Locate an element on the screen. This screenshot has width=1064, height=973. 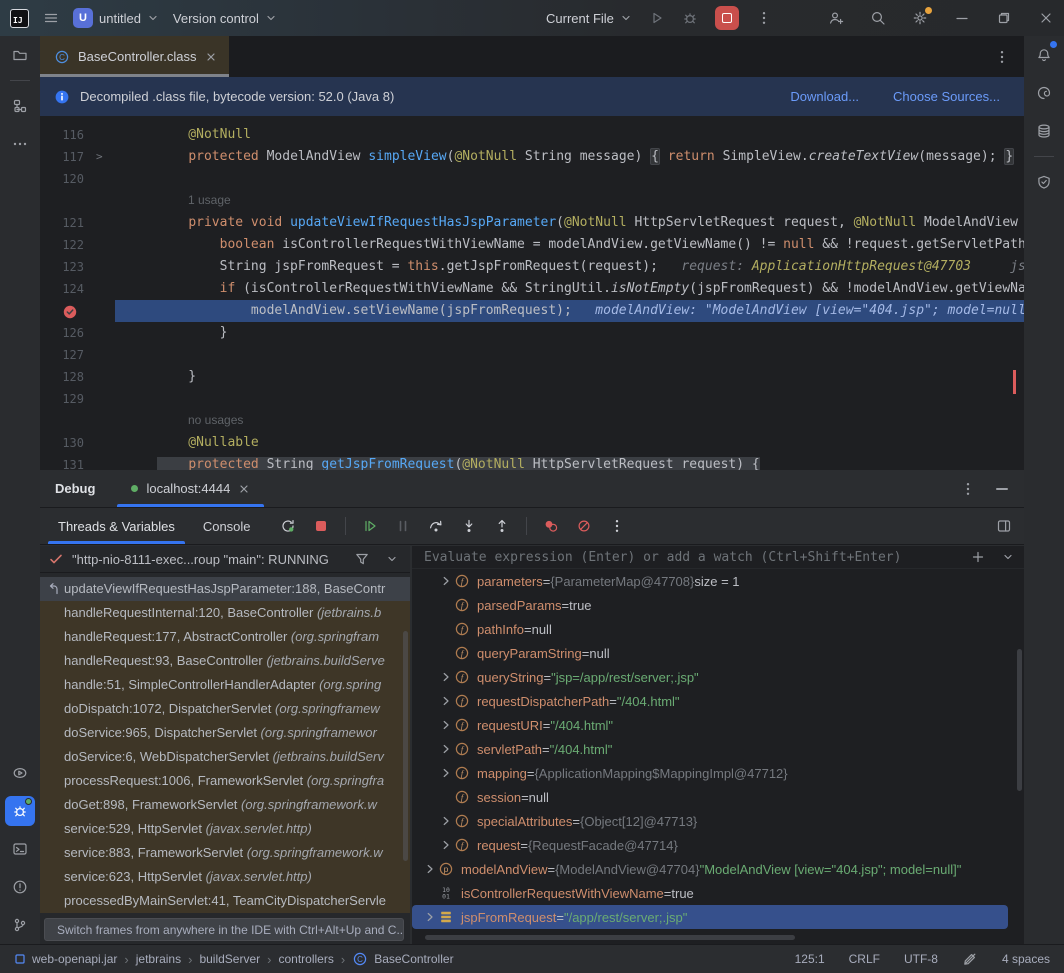
gutter-line is located at coordinates (77, 311).